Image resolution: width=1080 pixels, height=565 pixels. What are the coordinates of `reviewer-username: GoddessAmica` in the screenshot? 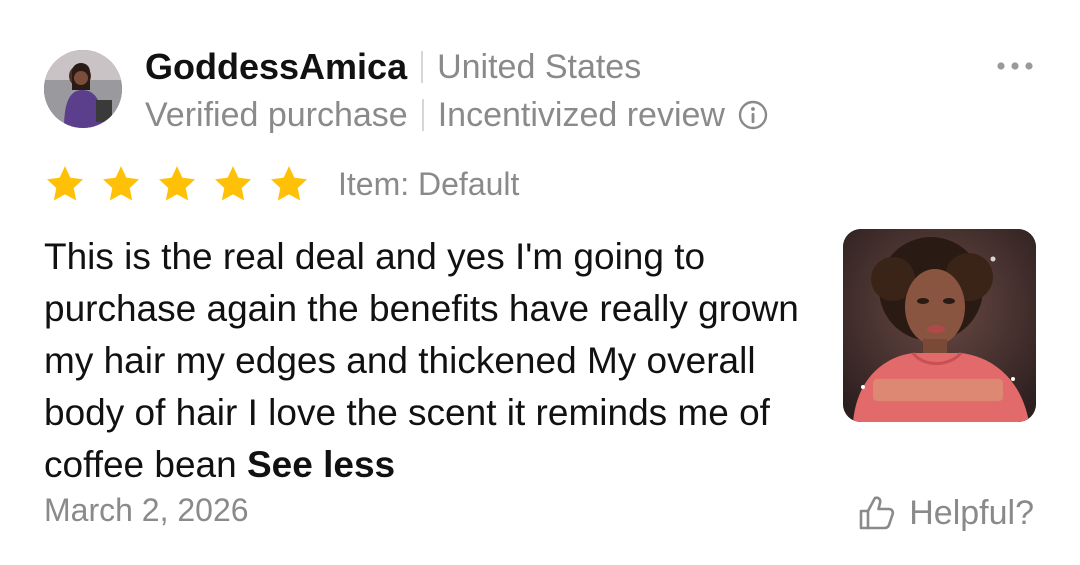 It's located at (276, 67).